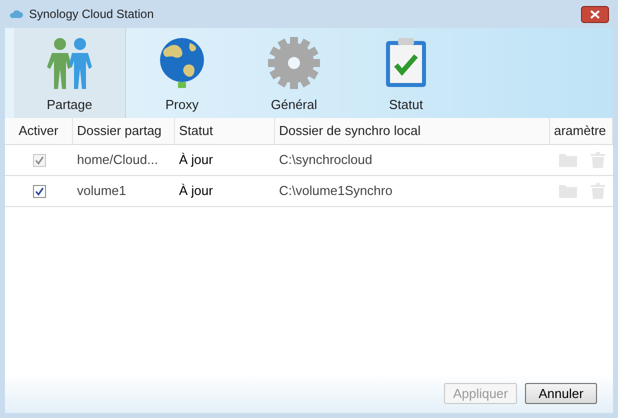 This screenshot has height=418, width=618. What do you see at coordinates (91, 14) in the screenshot?
I see `window-title: Synology Cloud Station` at bounding box center [91, 14].